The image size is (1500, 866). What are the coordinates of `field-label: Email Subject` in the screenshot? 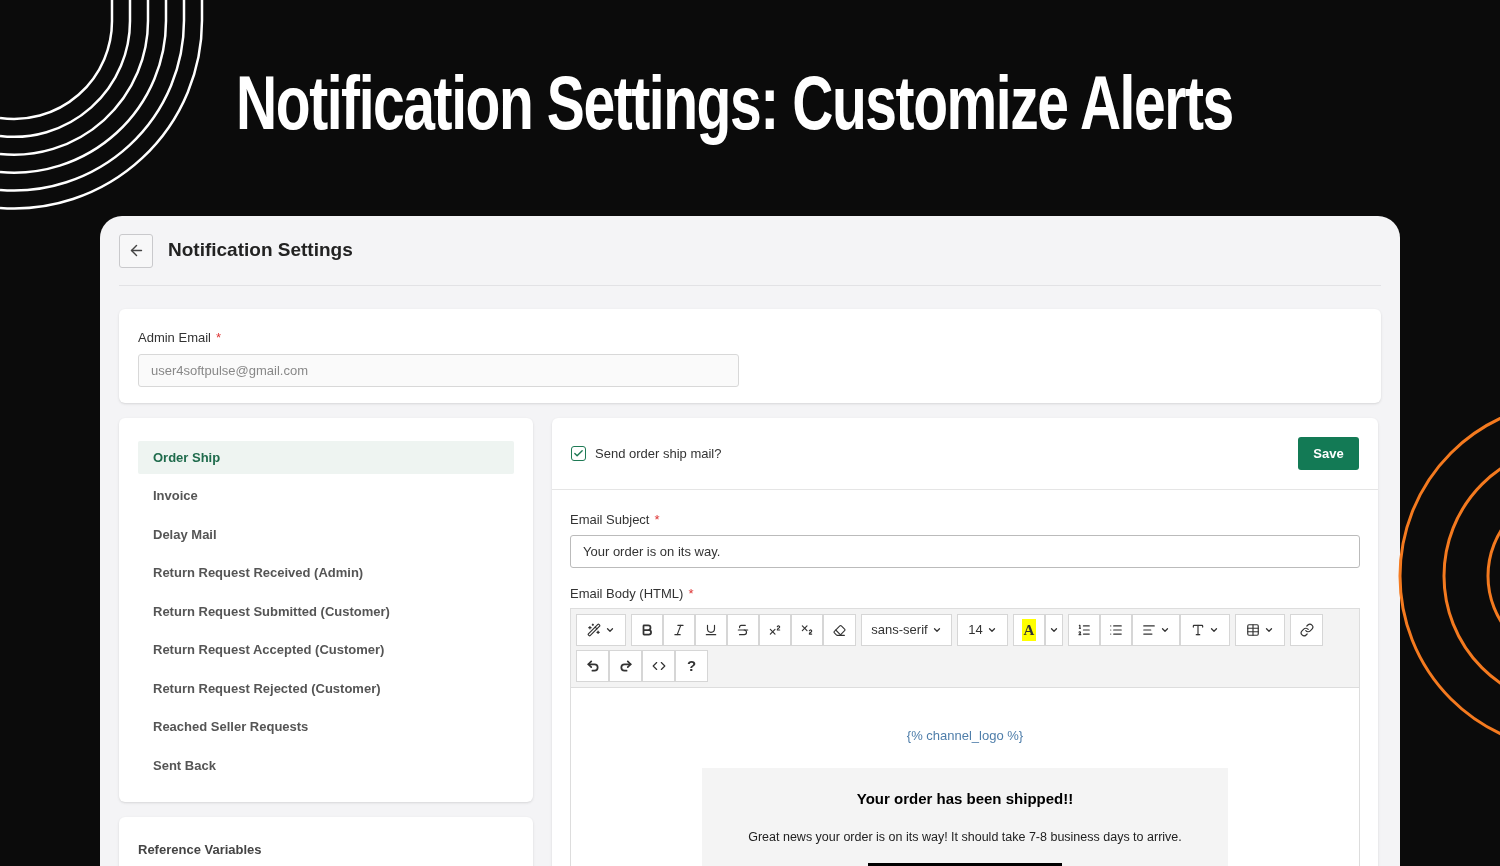 It's located at (610, 520).